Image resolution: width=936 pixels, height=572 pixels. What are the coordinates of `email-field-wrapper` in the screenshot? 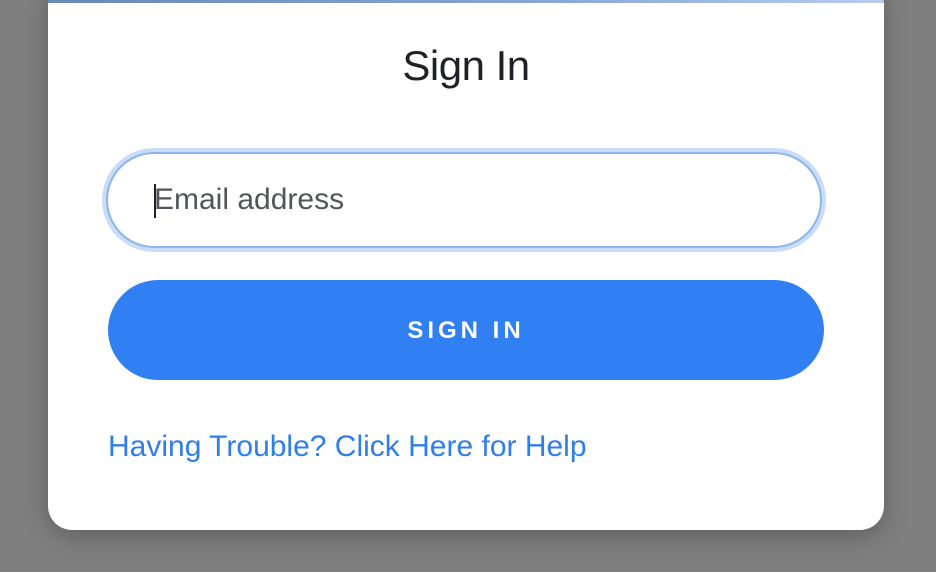 It's located at (464, 200).